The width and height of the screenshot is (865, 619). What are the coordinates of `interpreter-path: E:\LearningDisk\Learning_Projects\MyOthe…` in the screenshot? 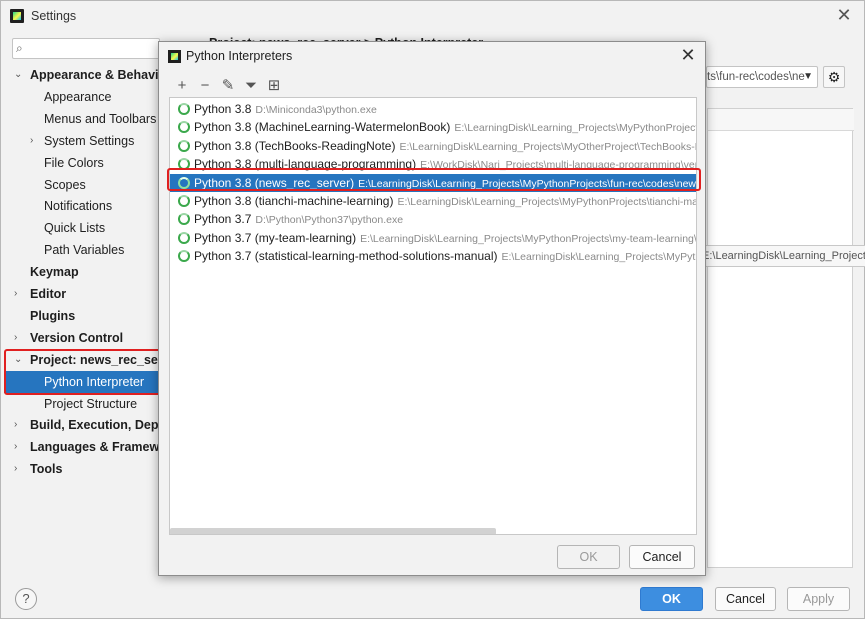 It's located at (548, 146).